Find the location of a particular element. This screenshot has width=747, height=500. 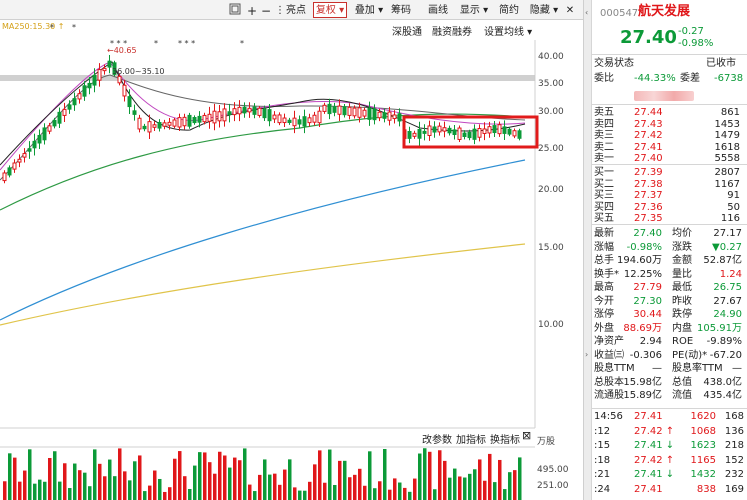

toolbar-btn-chips: 筹码 is located at coordinates (401, 10).